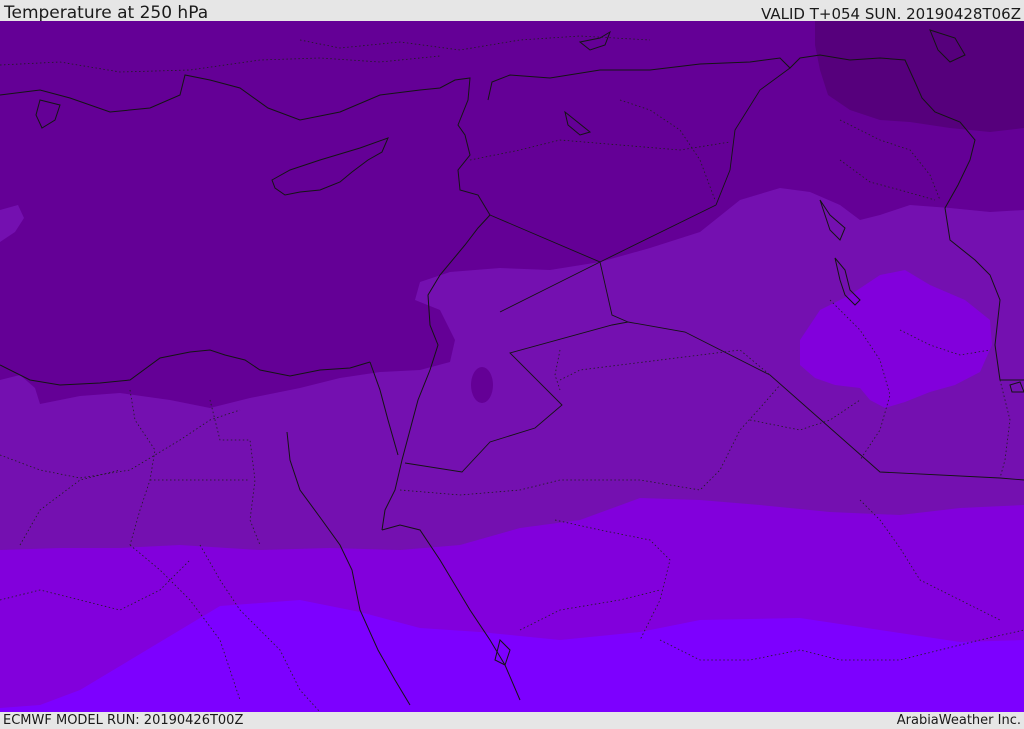  Describe the element at coordinates (958, 720) in the screenshot. I see `credit-label: ArabiaWeather Inc.` at that location.